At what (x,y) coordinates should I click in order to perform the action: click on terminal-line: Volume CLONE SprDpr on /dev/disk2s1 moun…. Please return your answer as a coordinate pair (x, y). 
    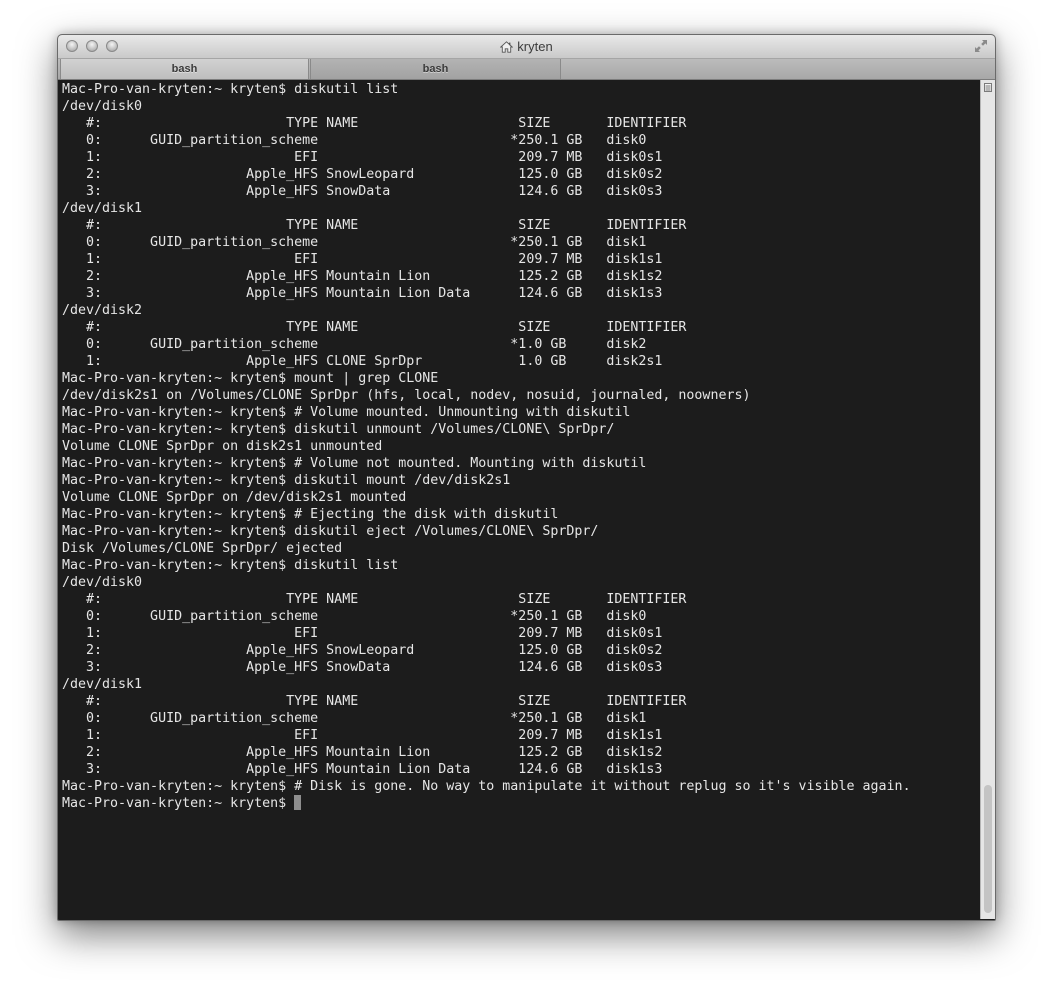
    Looking at the image, I should click on (234, 497).